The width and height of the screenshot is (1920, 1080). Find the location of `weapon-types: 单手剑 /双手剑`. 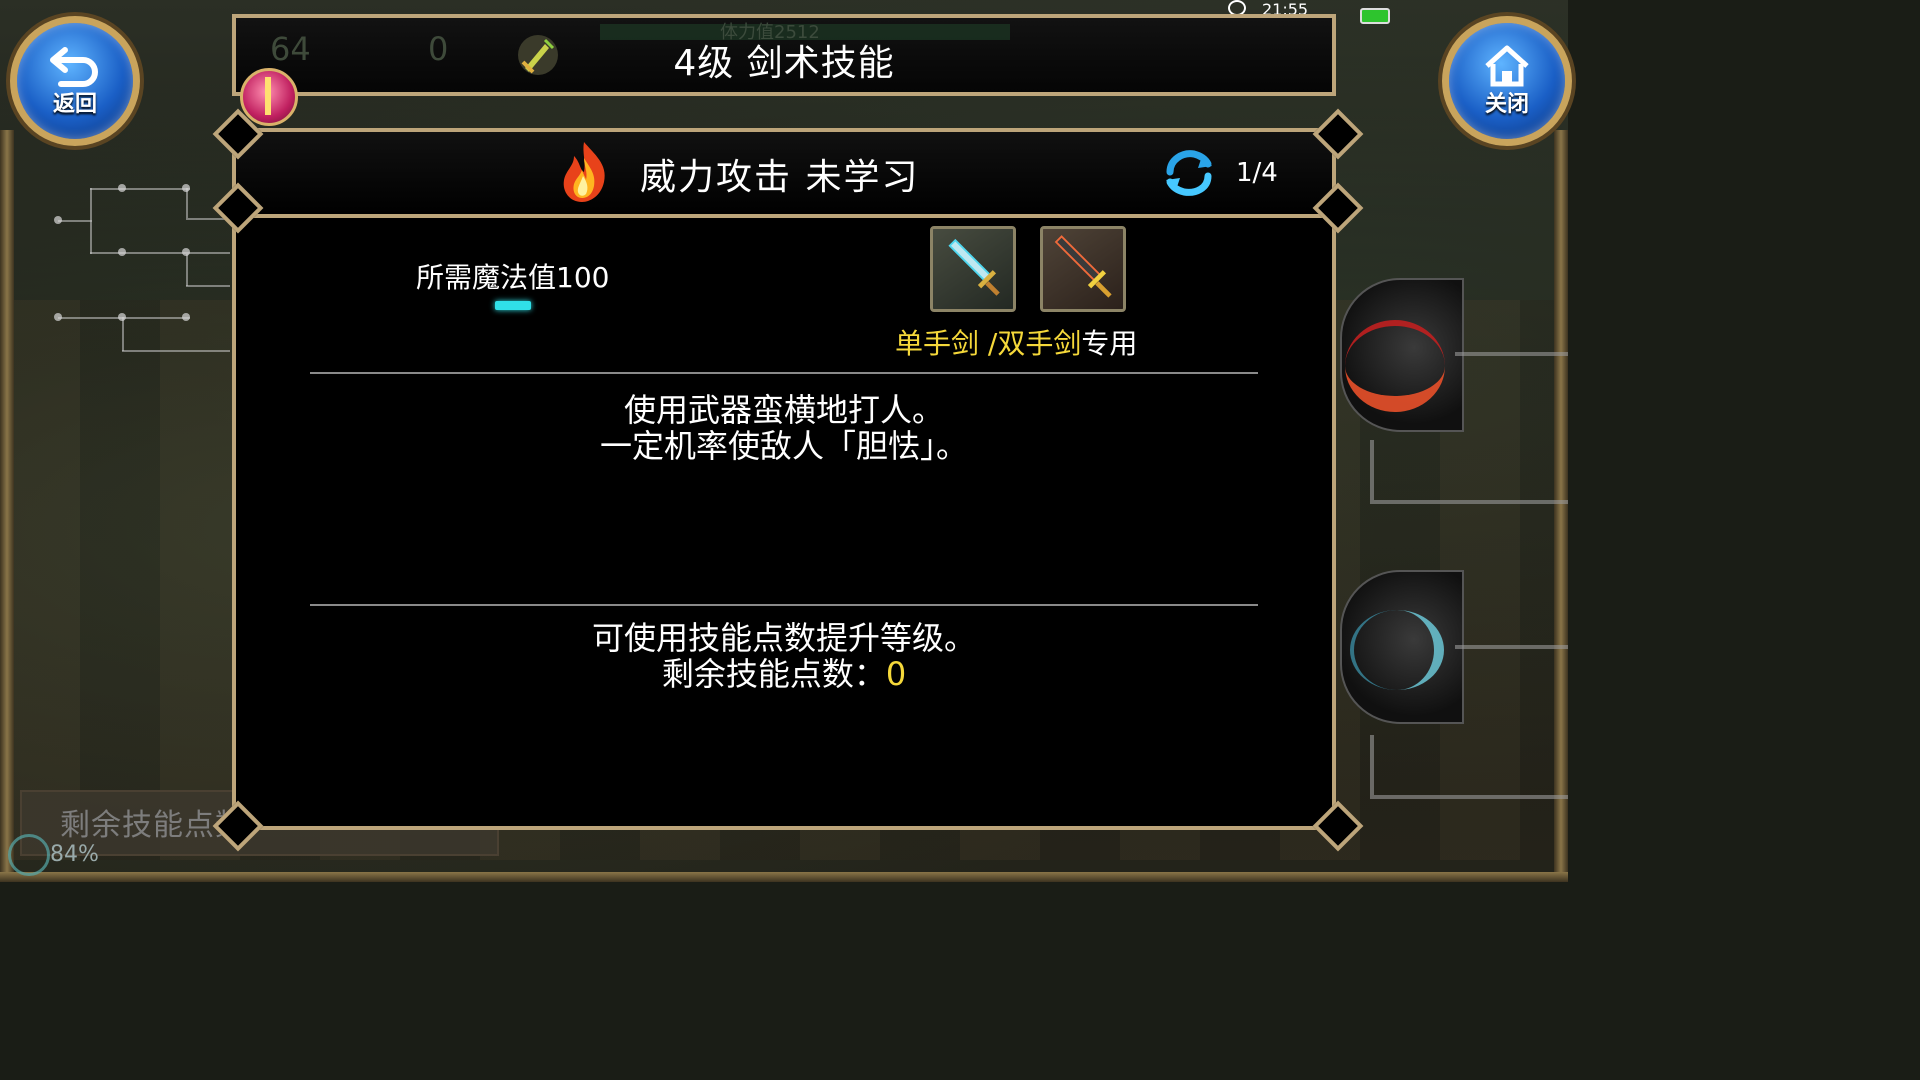

weapon-types: 单手剑 /双手剑 is located at coordinates (988, 343).